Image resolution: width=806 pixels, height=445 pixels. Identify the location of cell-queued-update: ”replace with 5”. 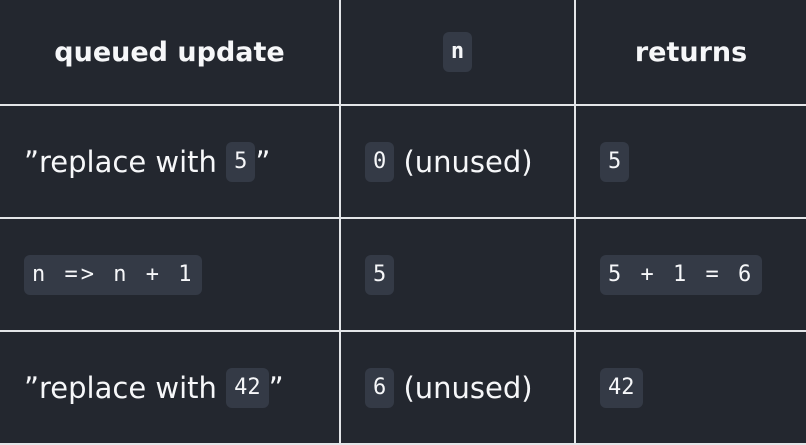
(170, 161).